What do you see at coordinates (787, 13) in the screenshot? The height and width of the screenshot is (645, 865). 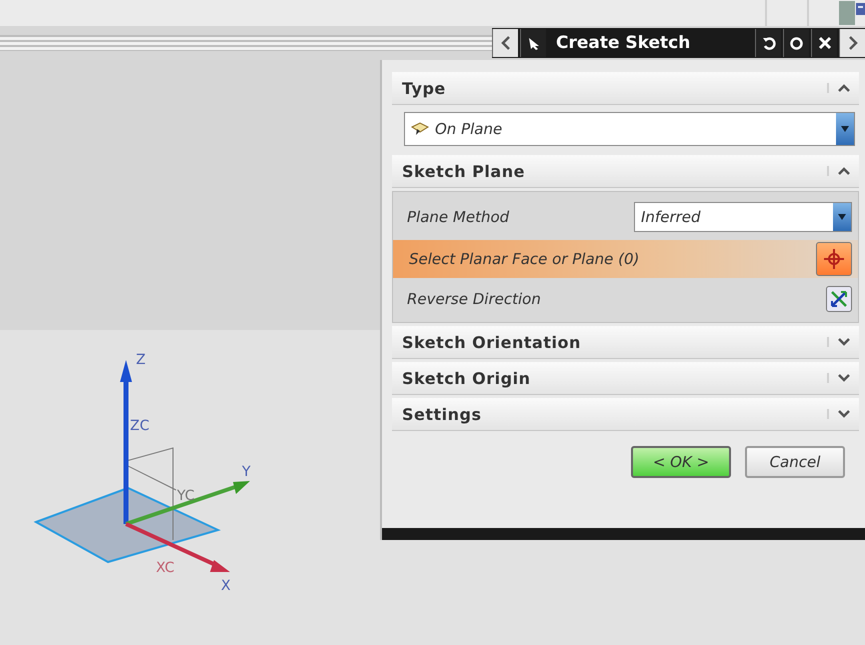 I see `toolbar-separator` at bounding box center [787, 13].